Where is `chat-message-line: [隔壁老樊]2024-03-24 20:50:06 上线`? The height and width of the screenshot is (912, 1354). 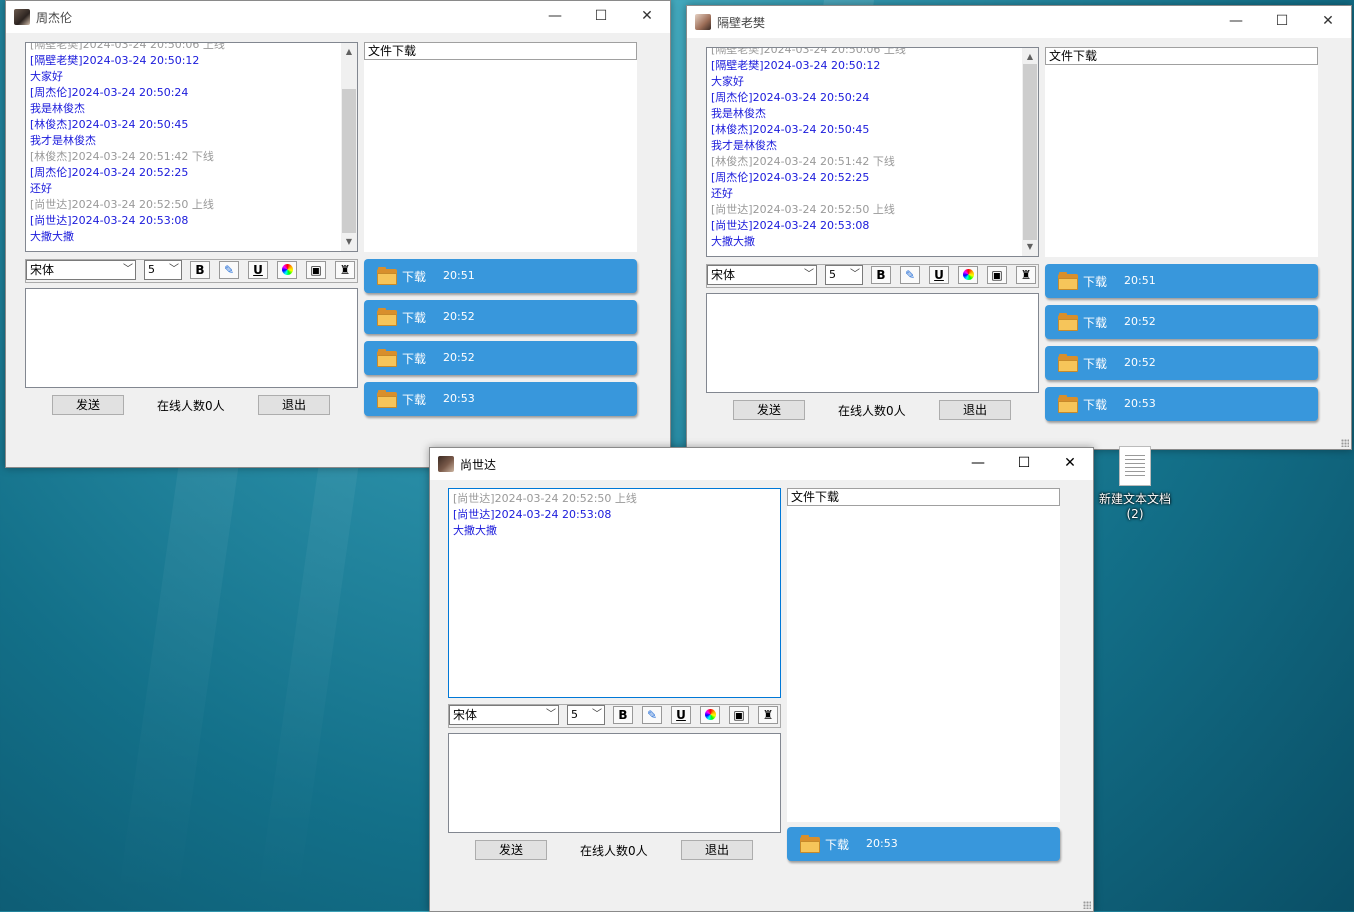
chat-message-line: [隔壁老樊]2024-03-24 20:50:06 上线 is located at coordinates (127, 46).